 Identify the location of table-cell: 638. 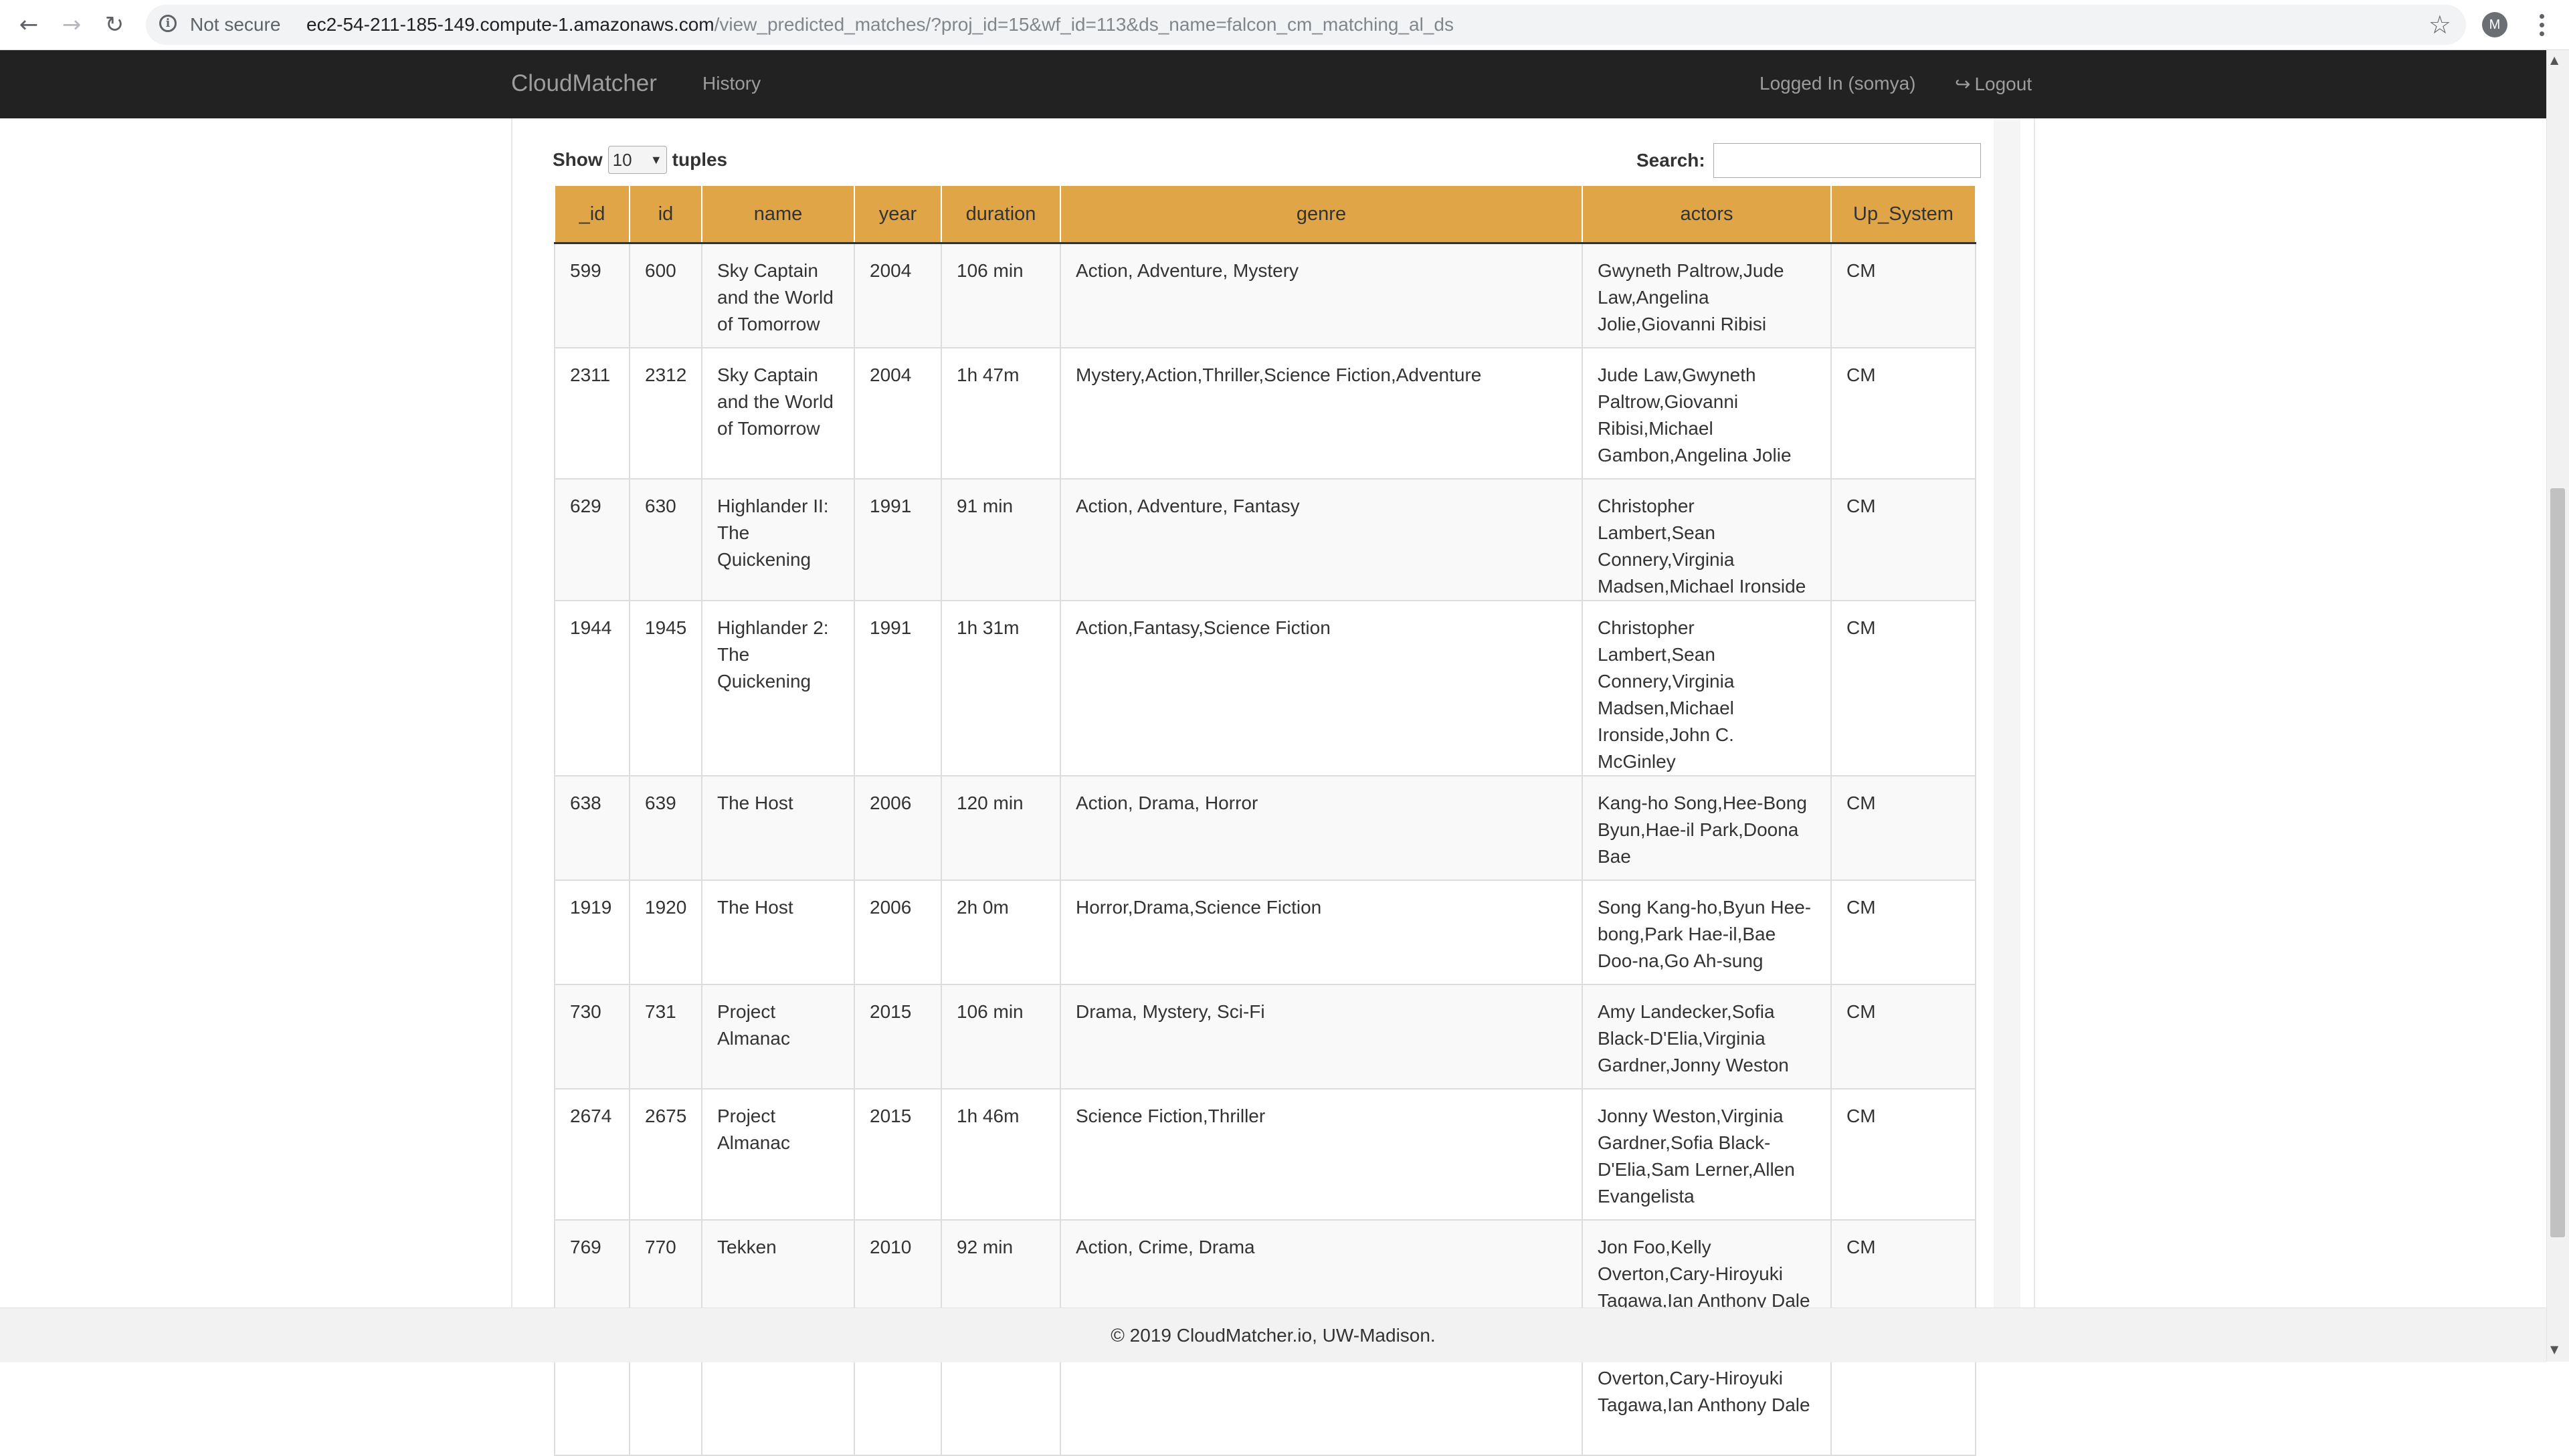
(592, 827).